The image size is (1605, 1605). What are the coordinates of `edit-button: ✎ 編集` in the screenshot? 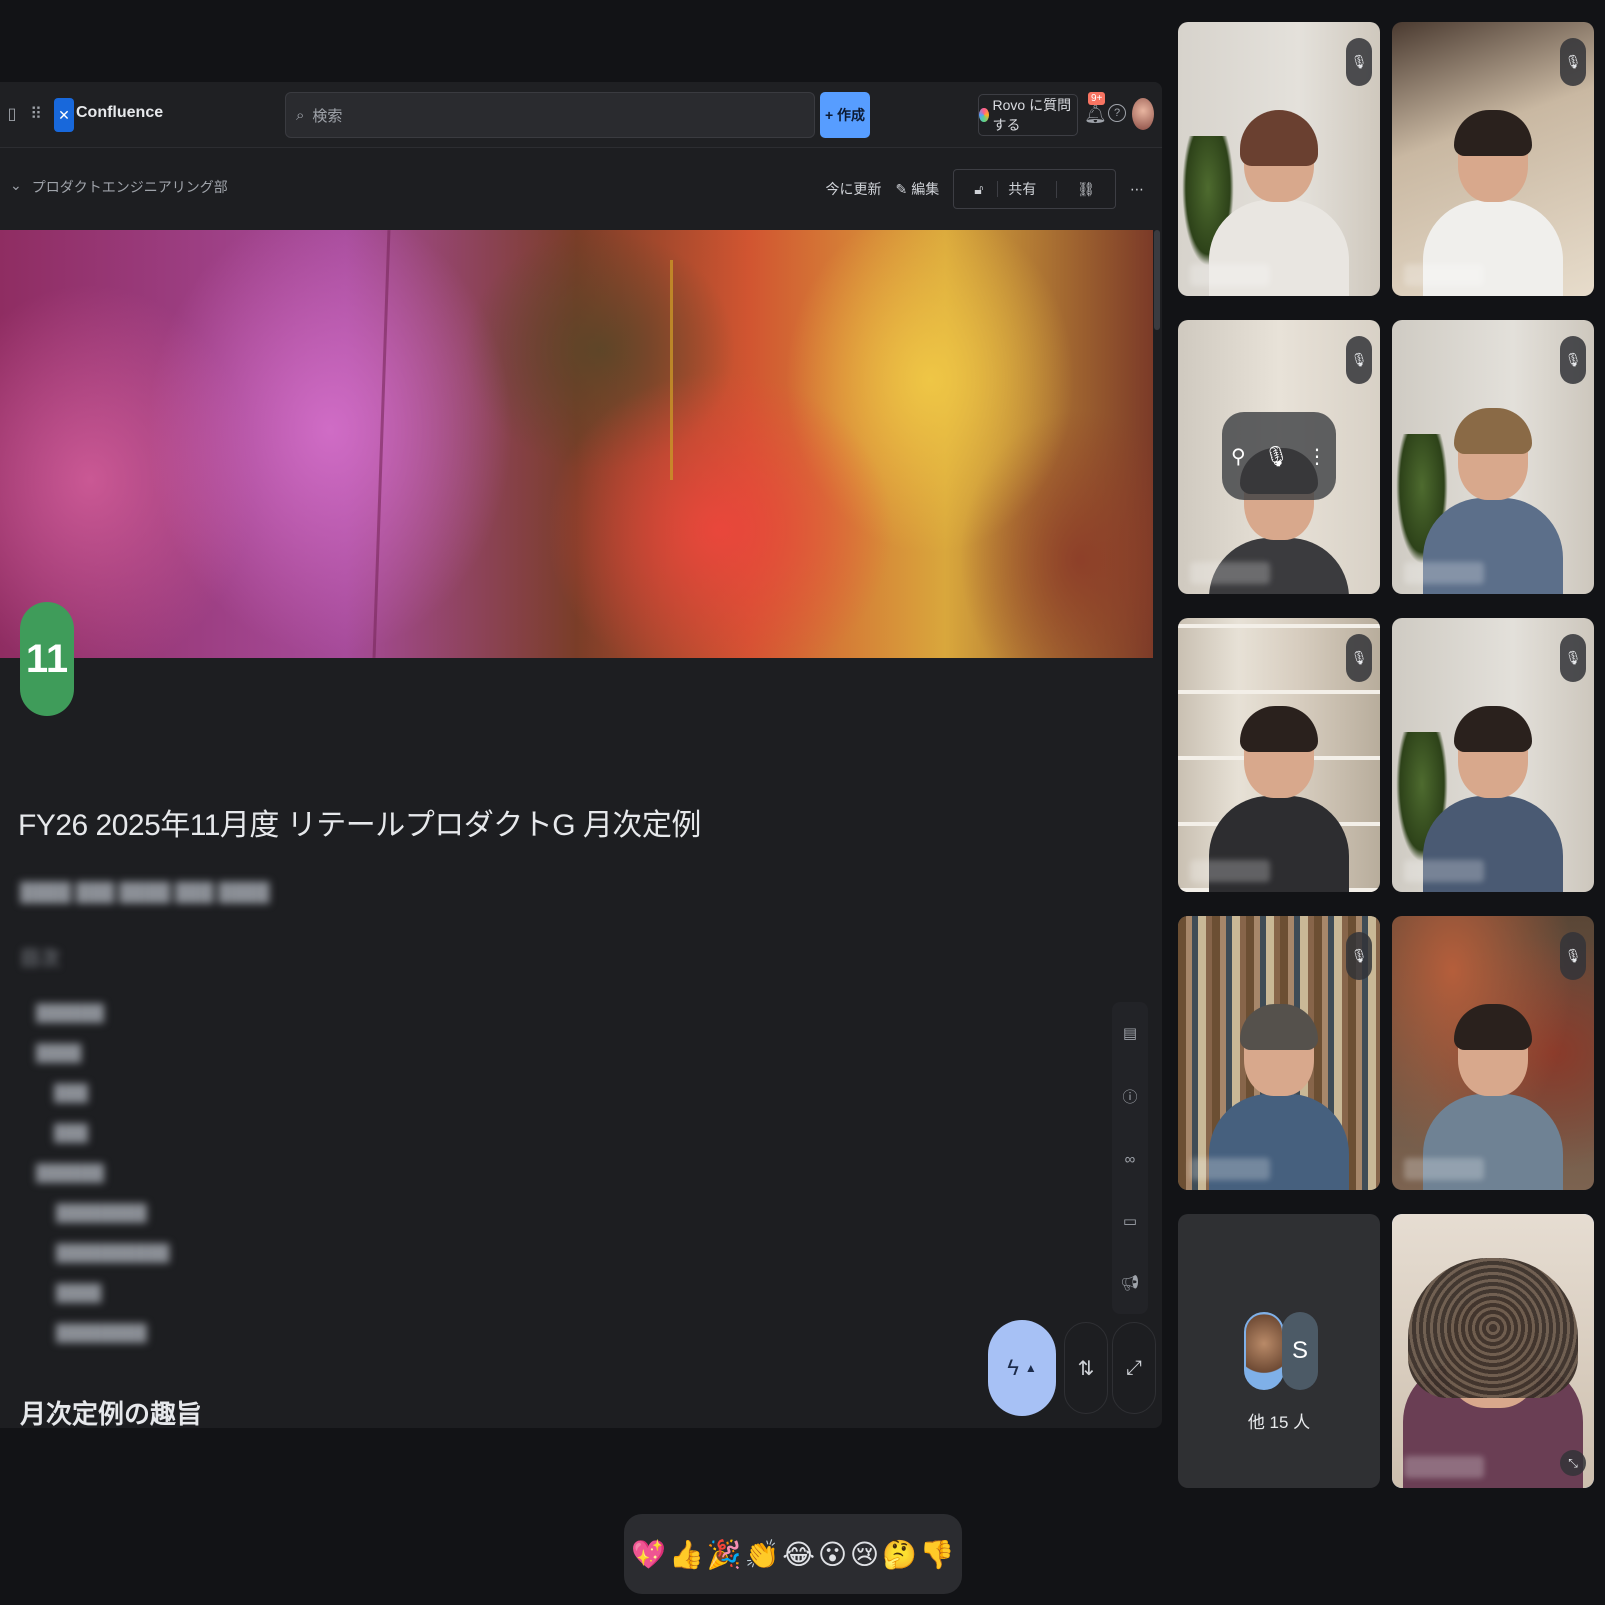 It's located at (918, 189).